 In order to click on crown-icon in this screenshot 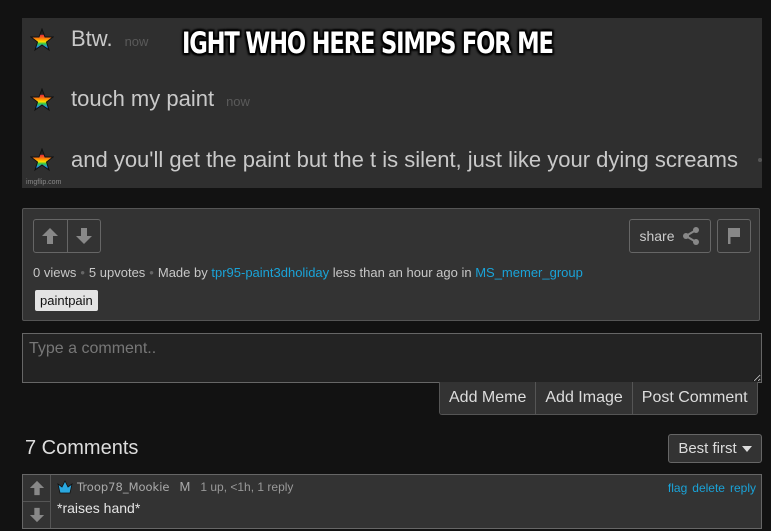, I will do `click(65, 486)`.